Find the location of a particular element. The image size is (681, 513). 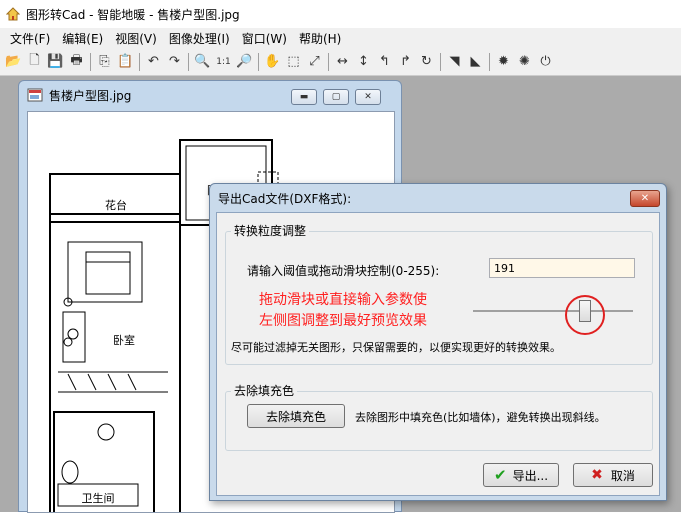

cancel-icon: ✖ is located at coordinates (597, 475).